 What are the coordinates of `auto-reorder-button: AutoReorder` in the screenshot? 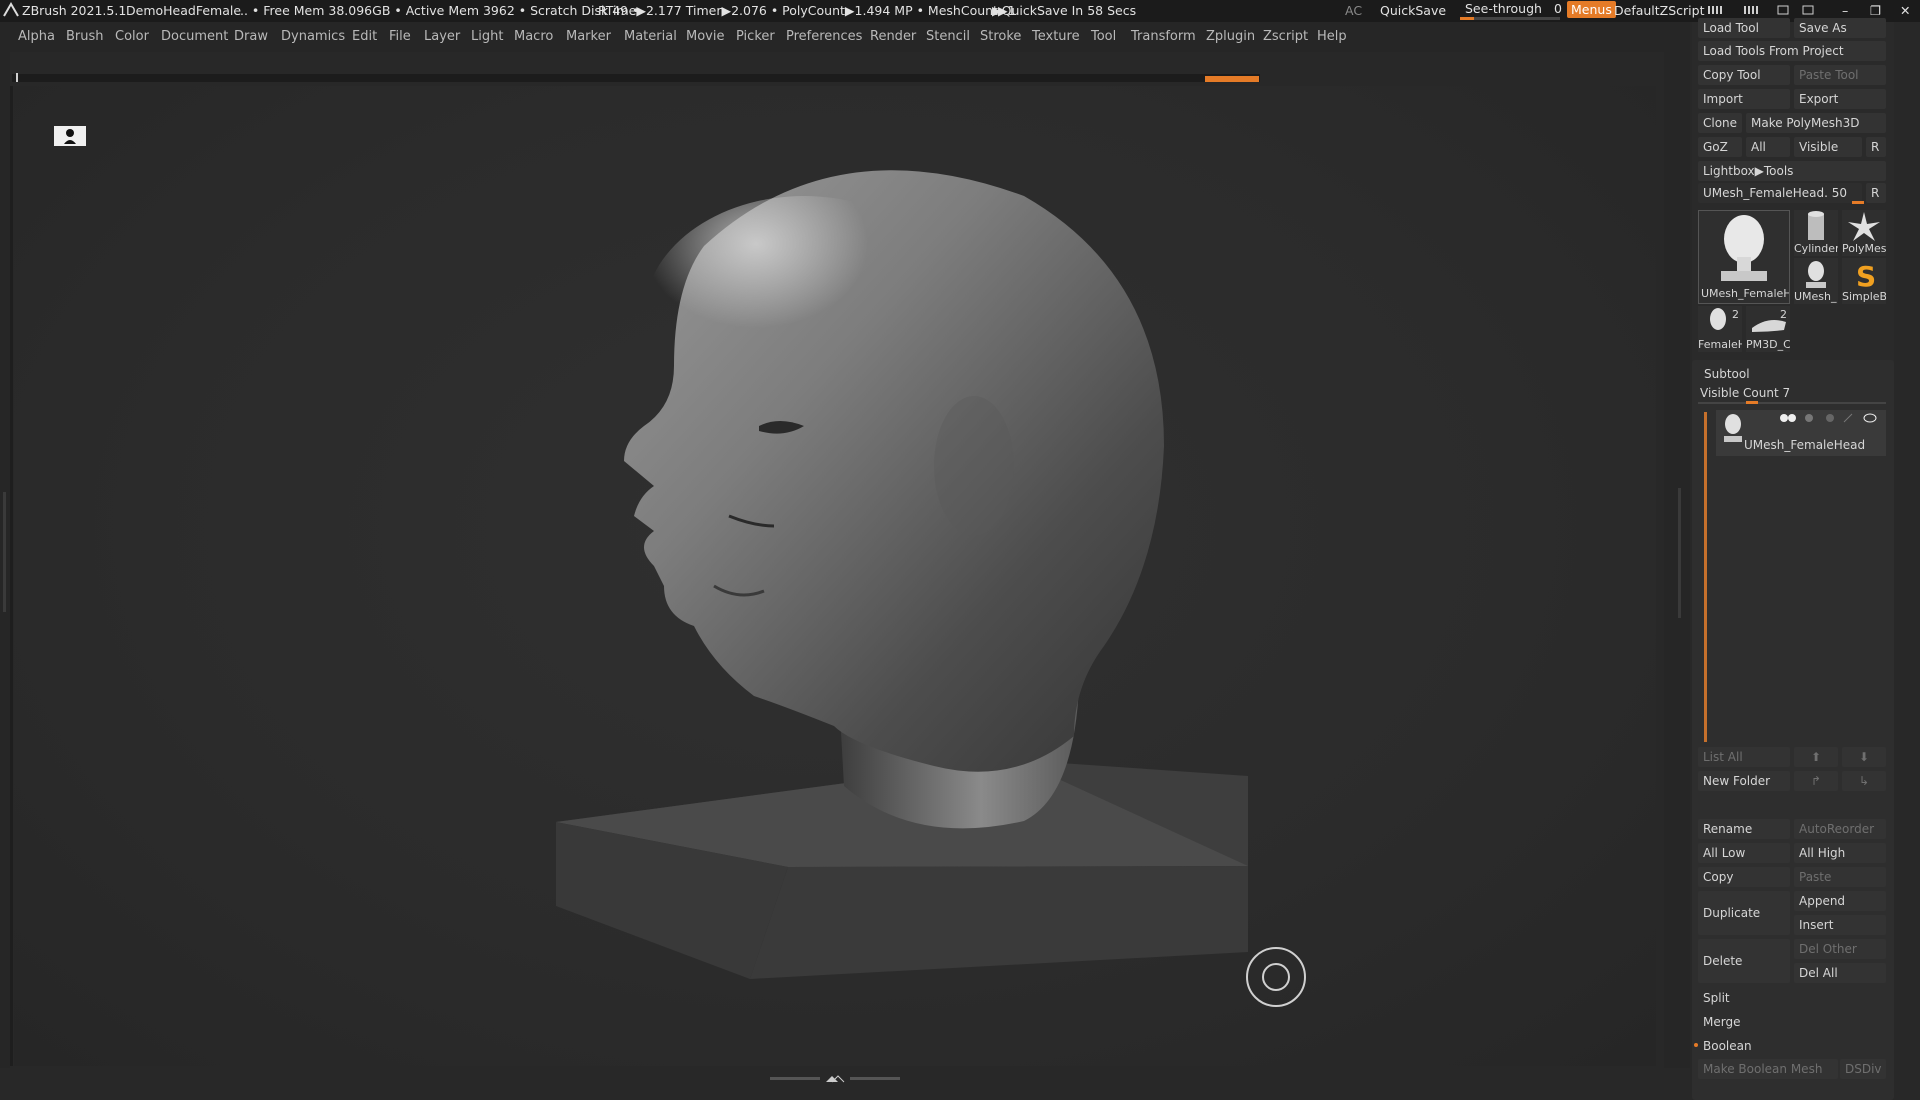 It's located at (1840, 829).